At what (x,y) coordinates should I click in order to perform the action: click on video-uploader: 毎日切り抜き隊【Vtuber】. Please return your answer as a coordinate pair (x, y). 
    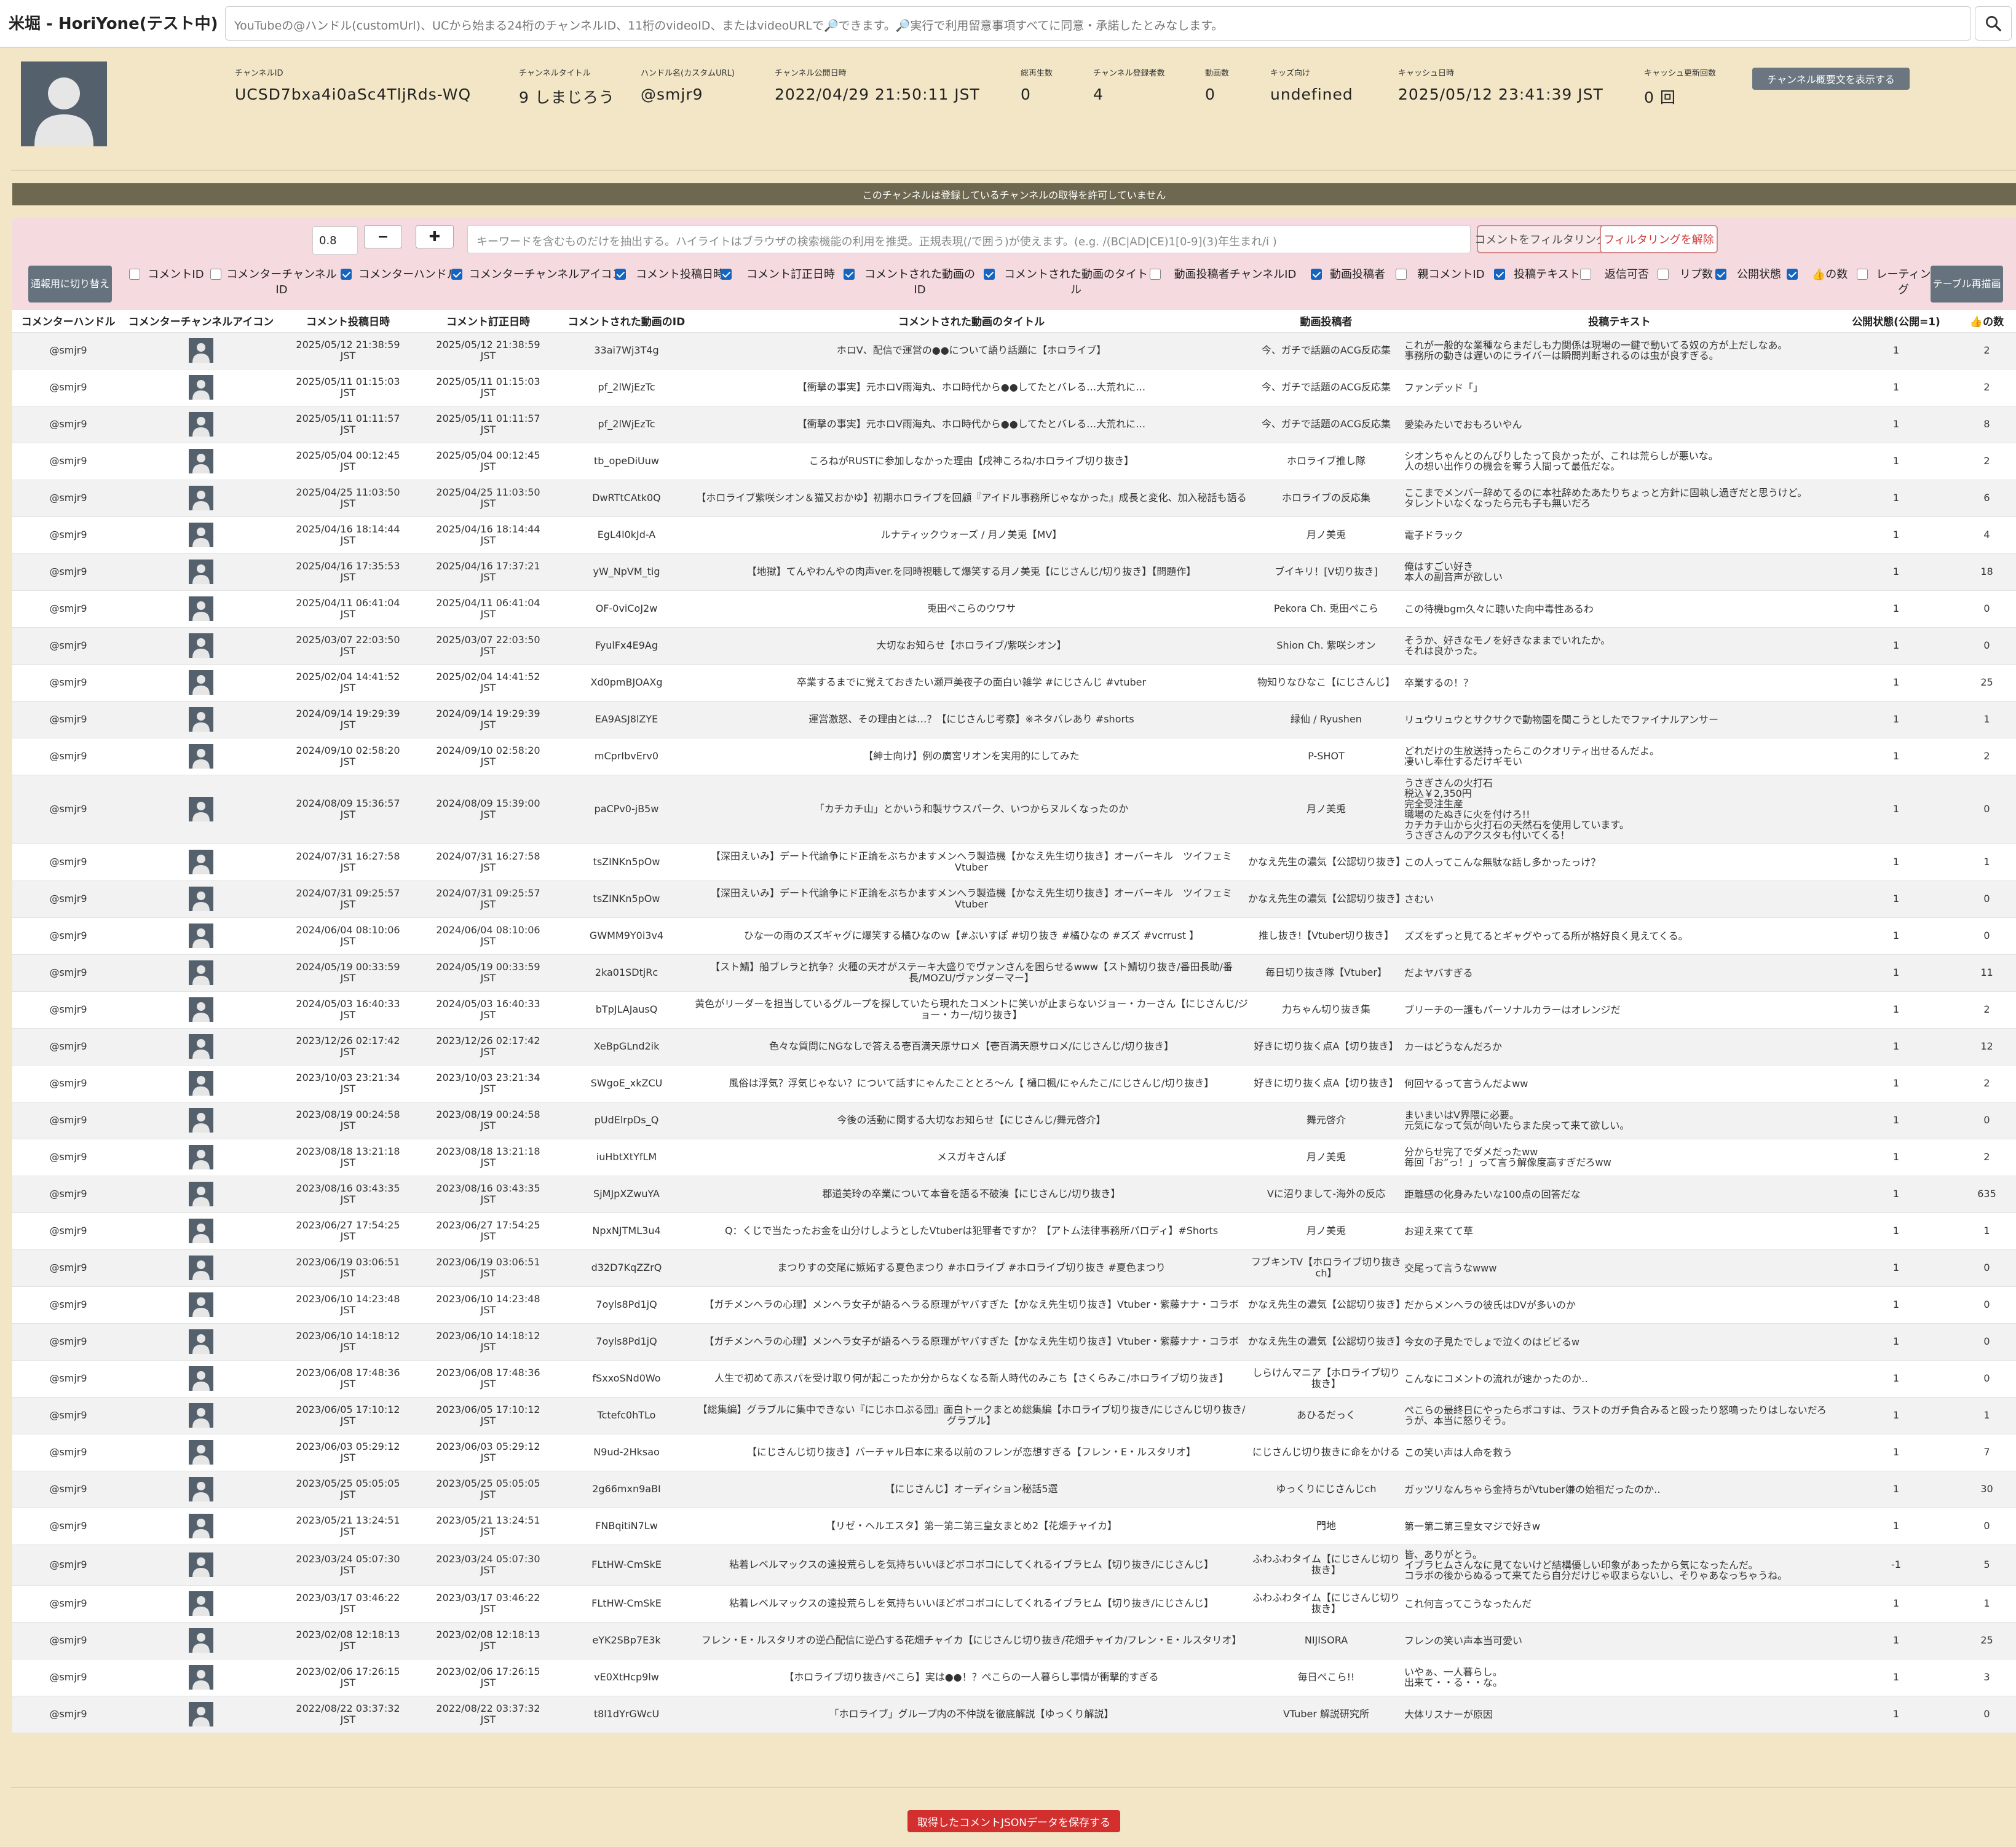
    Looking at the image, I should click on (1326, 973).